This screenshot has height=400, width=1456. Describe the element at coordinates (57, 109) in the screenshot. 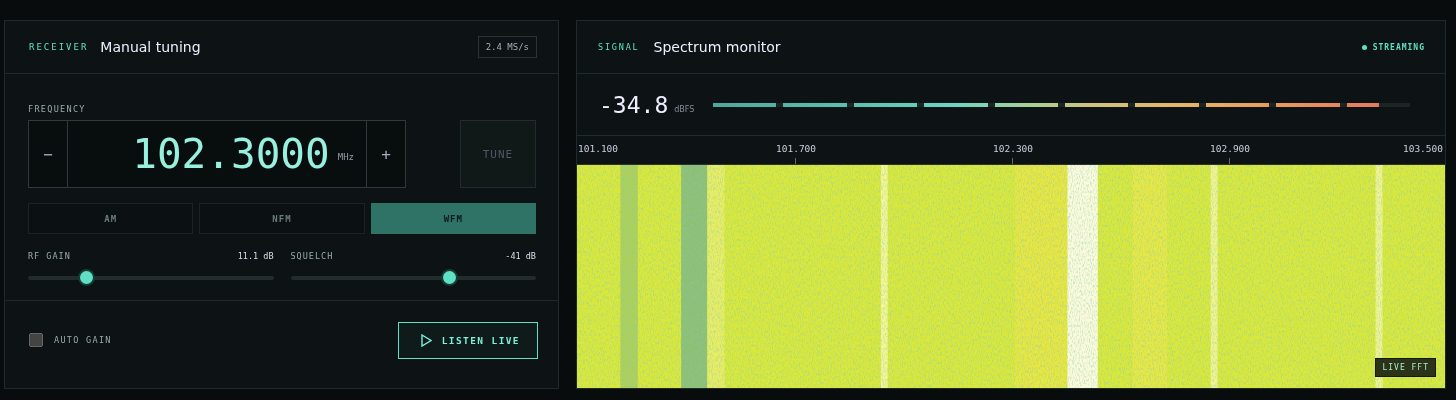

I see `field-label: FREQUENCY` at that location.